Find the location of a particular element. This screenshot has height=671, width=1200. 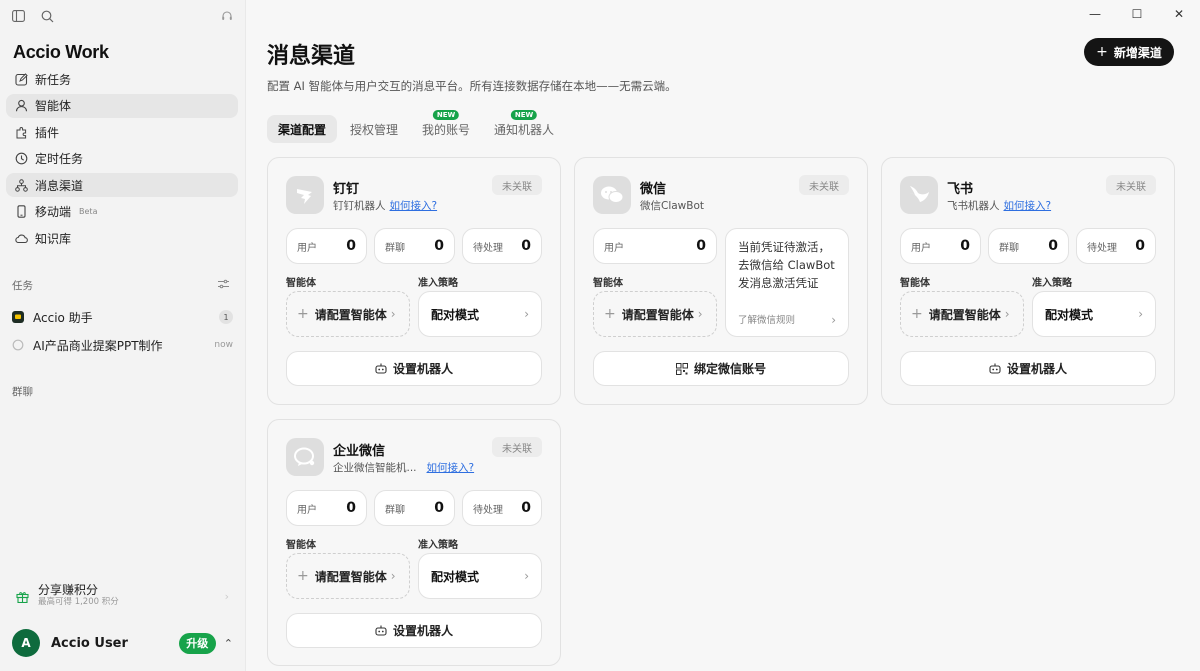

assistant-icon is located at coordinates (18, 317).